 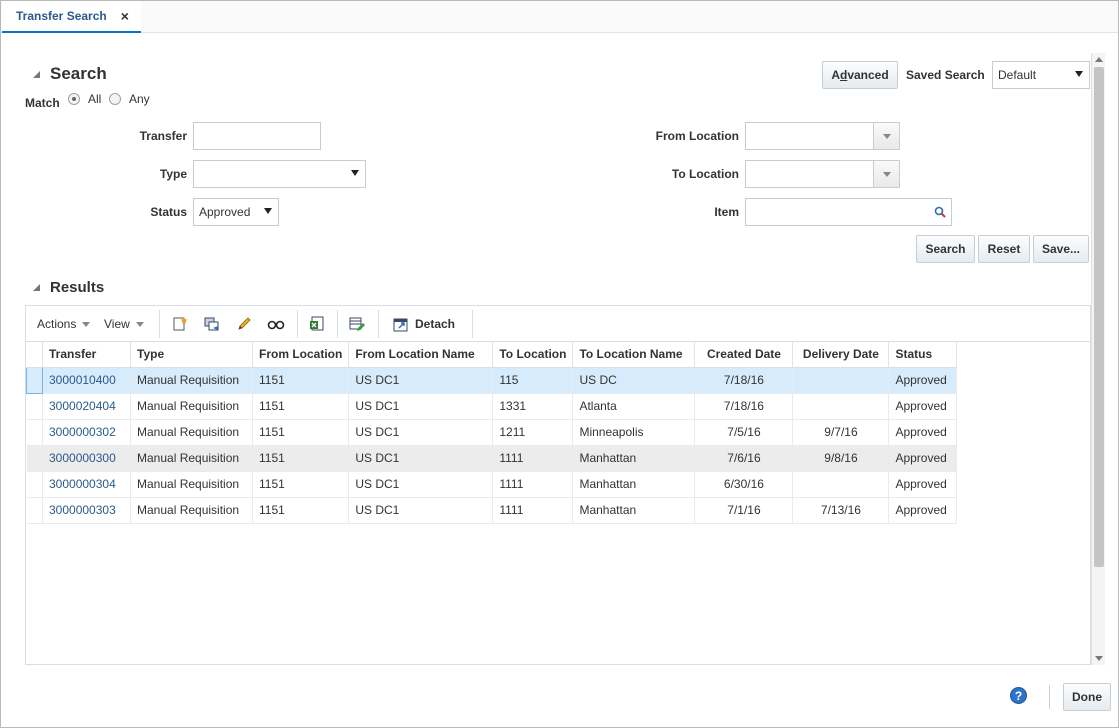 I want to click on cell-to-location-name: US DC, so click(x=634, y=380).